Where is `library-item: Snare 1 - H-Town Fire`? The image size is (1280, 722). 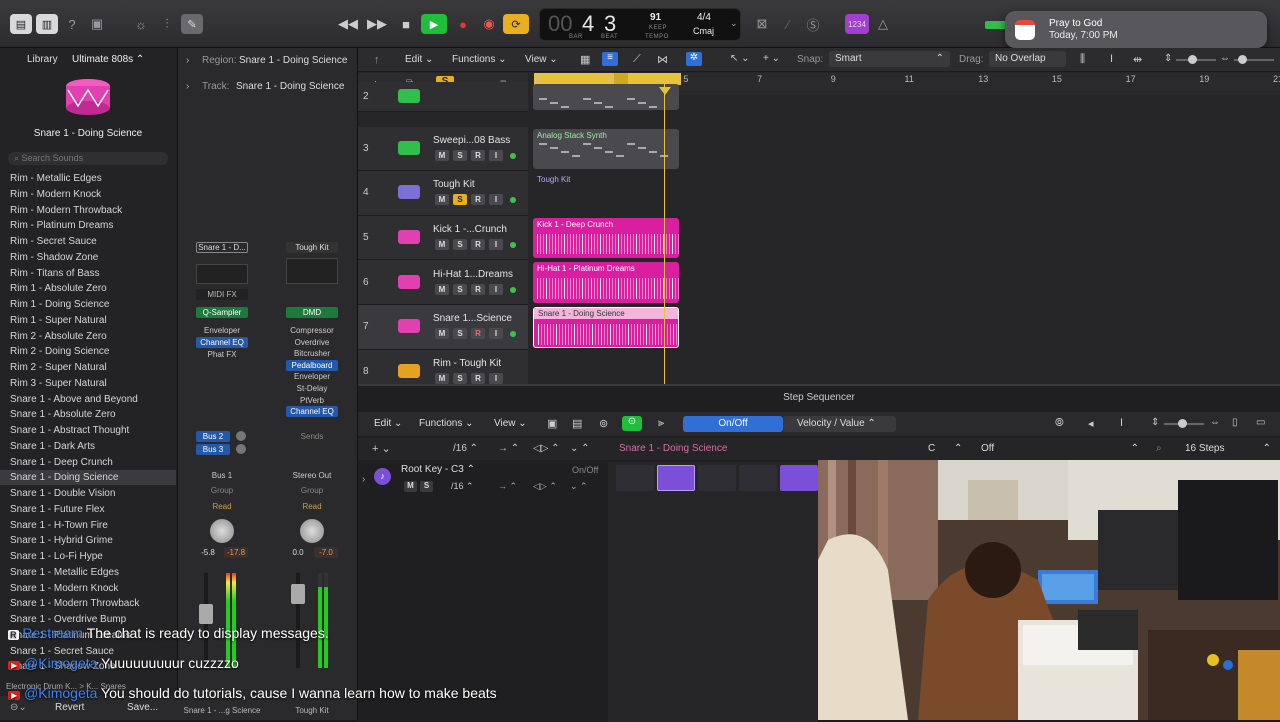
library-item: Snare 1 - H-Town Fire is located at coordinates (59, 525).